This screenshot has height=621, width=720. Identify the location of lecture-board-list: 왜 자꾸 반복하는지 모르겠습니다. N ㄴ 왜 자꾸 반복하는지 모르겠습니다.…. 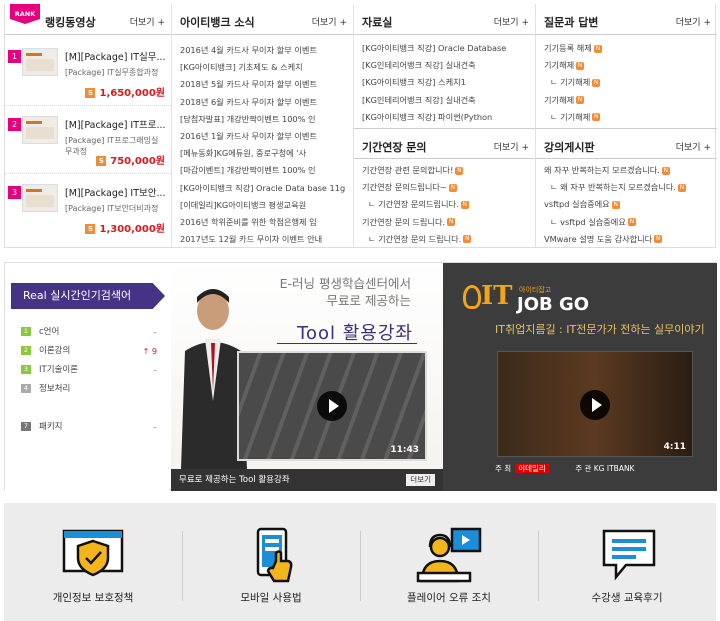
(628, 205).